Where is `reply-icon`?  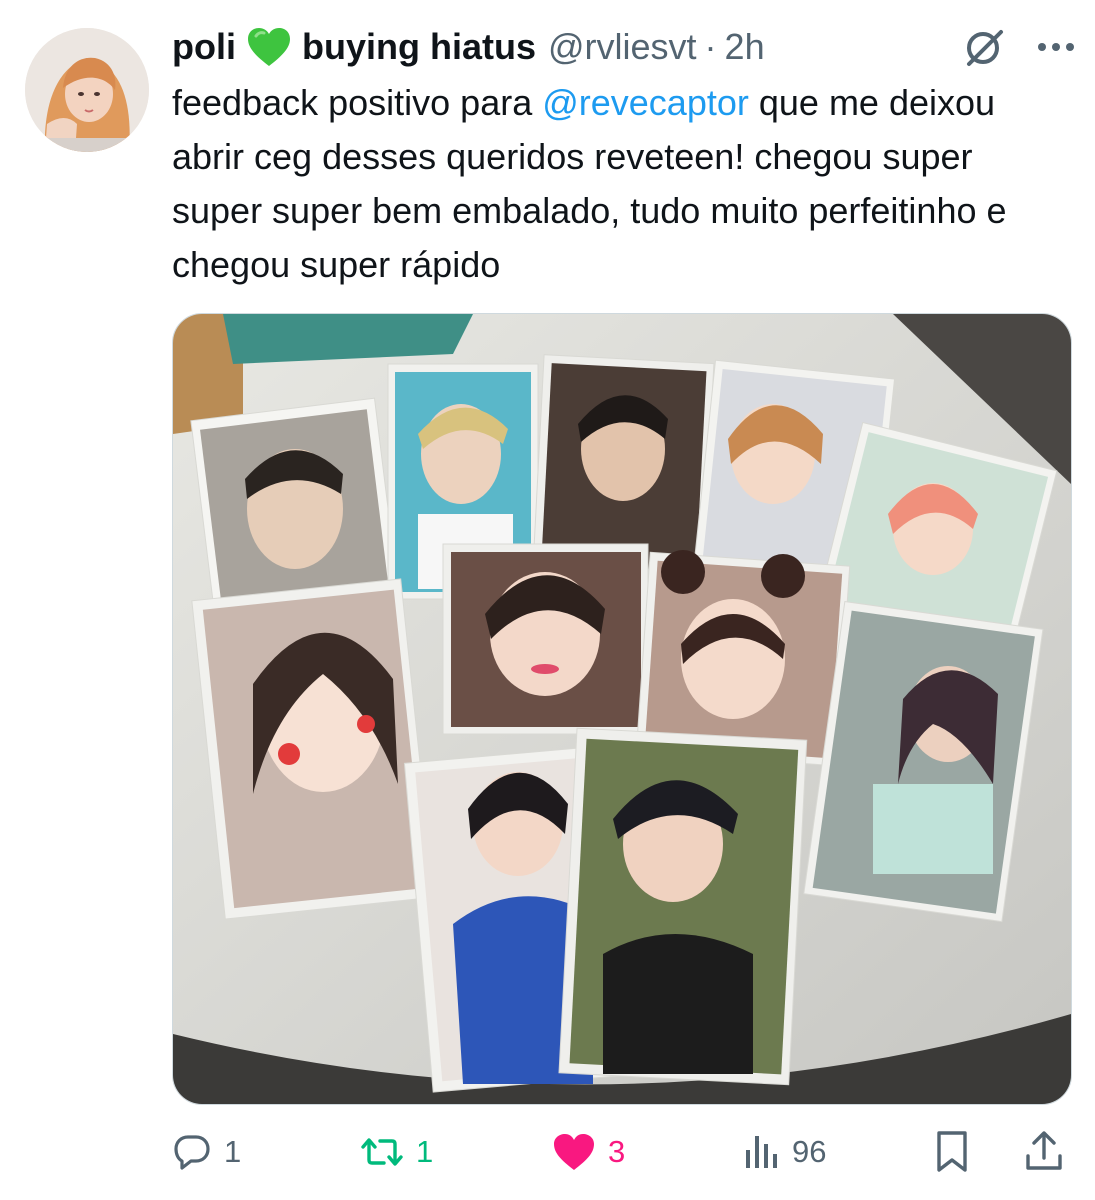
reply-icon is located at coordinates (192, 1152).